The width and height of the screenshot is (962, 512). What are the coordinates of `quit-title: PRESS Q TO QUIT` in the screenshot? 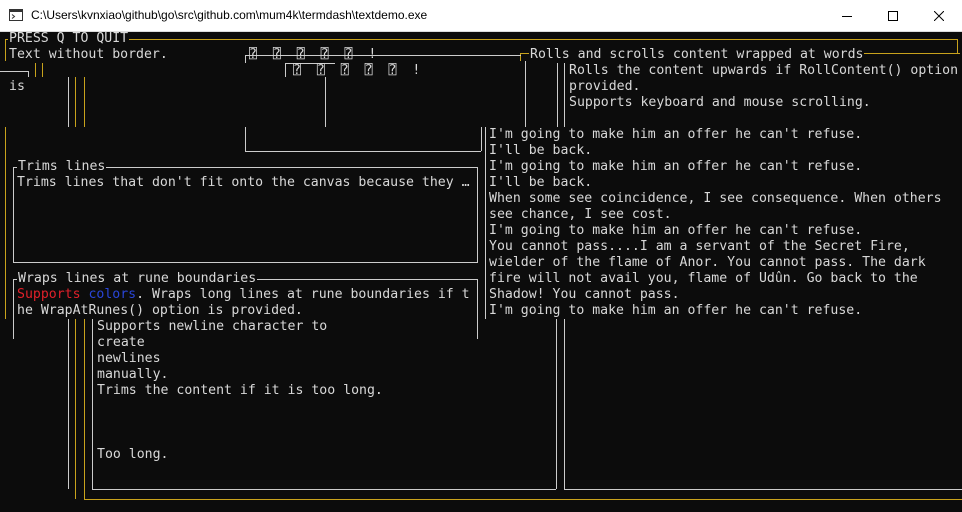 It's located at (69, 39).